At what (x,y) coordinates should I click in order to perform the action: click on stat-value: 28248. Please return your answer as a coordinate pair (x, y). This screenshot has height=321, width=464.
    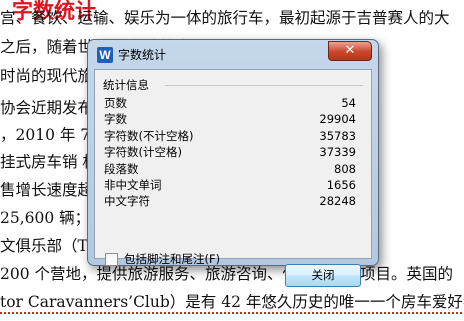
    Looking at the image, I should click on (337, 201).